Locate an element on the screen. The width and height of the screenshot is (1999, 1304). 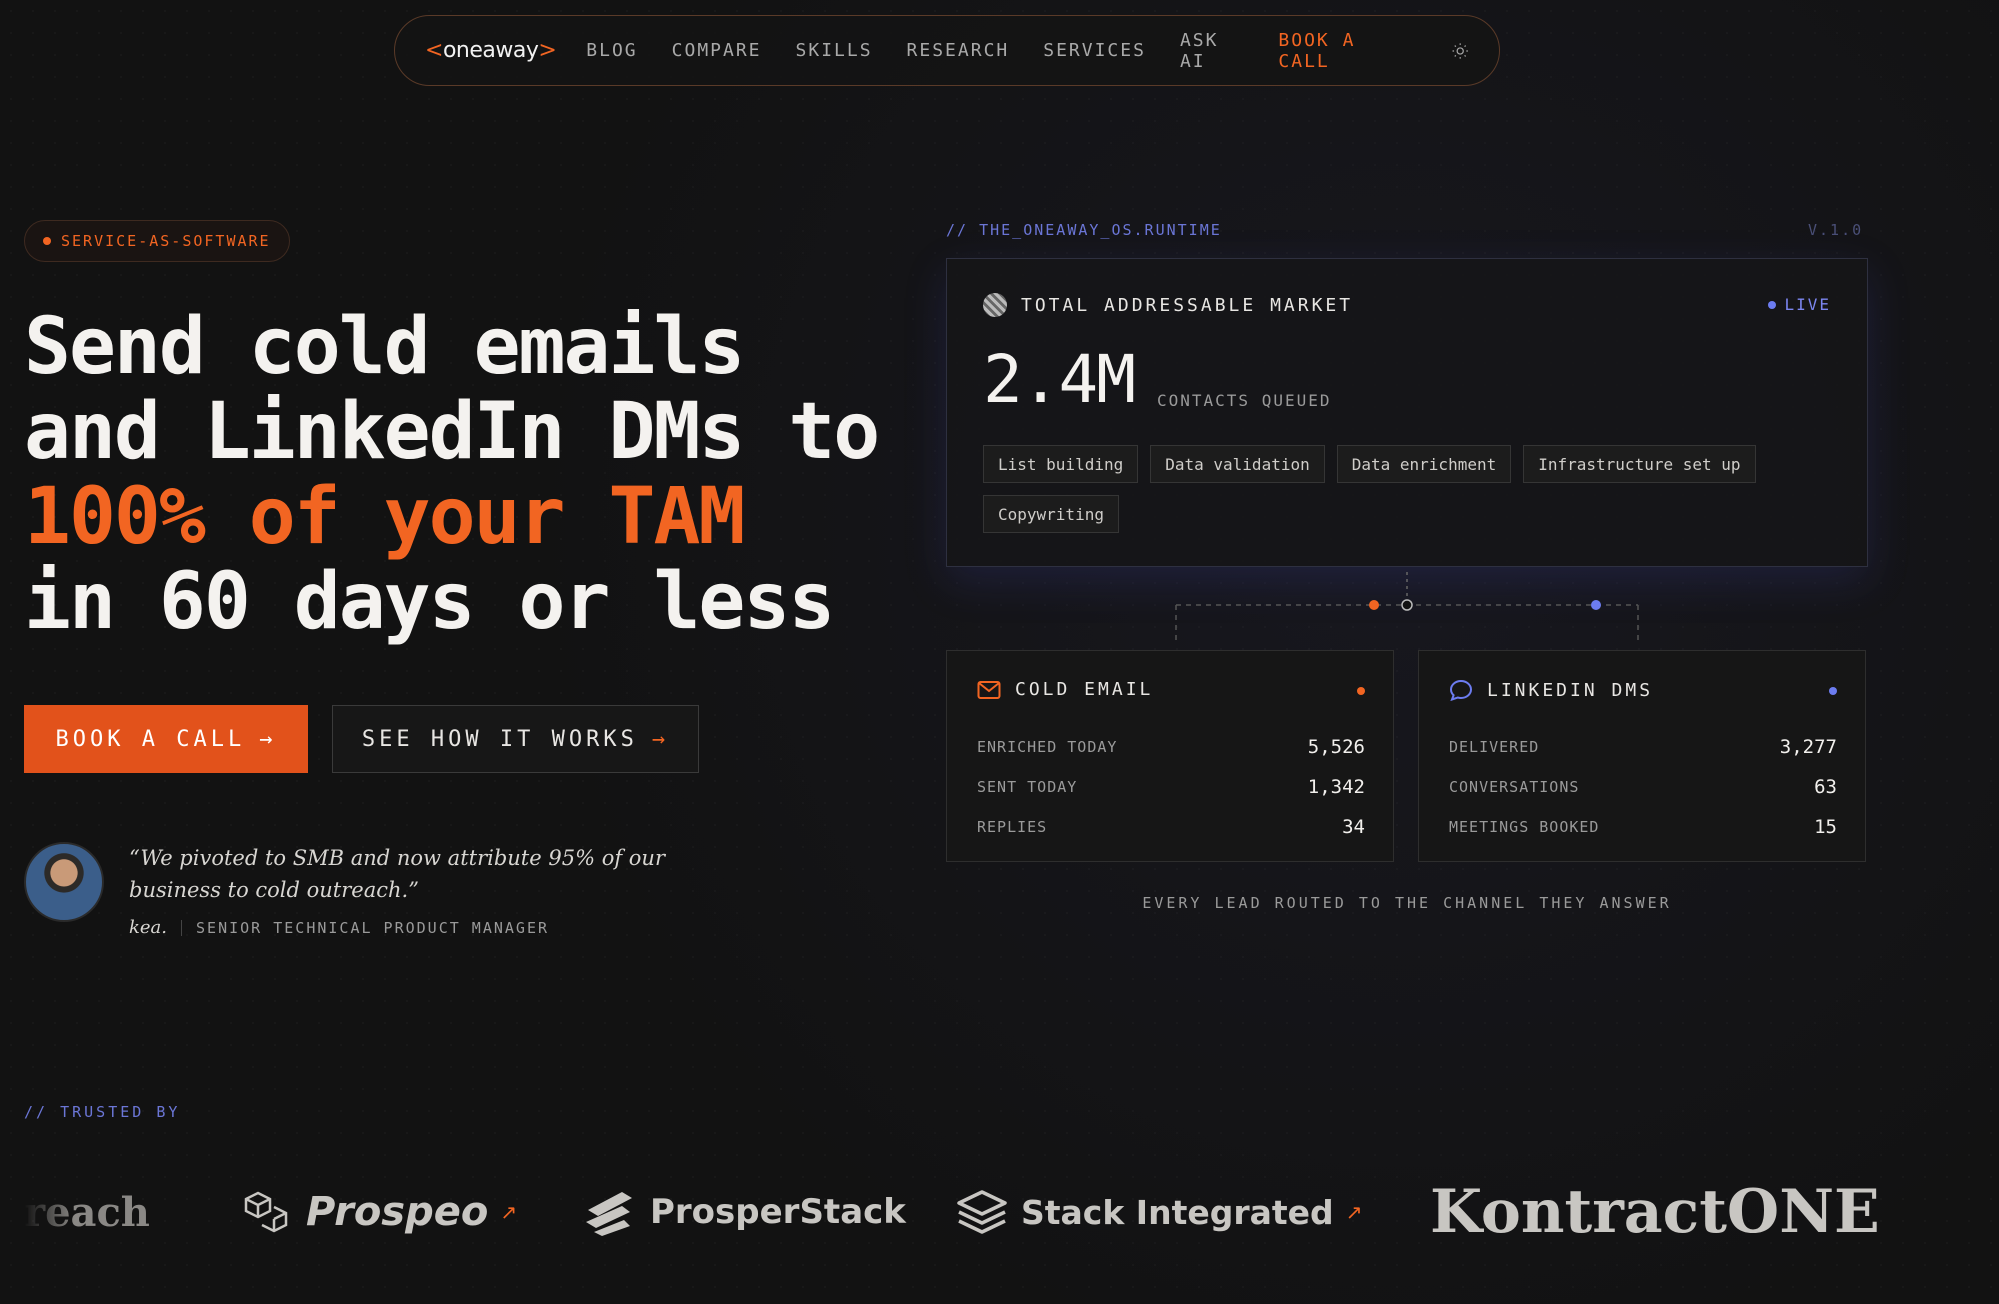
logo-kontractone-text: KontractONE is located at coordinates (1655, 1212).